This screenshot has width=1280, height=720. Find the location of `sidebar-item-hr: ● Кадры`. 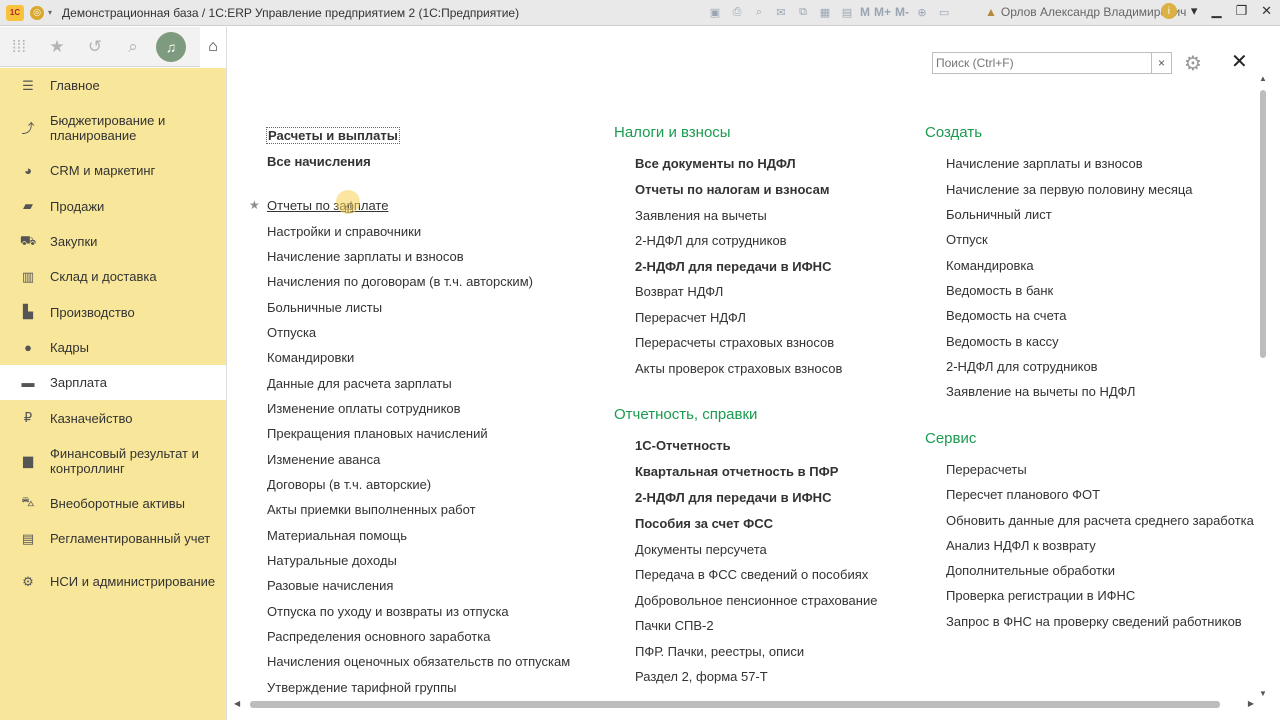

sidebar-item-hr: ● Кадры is located at coordinates (113, 347).